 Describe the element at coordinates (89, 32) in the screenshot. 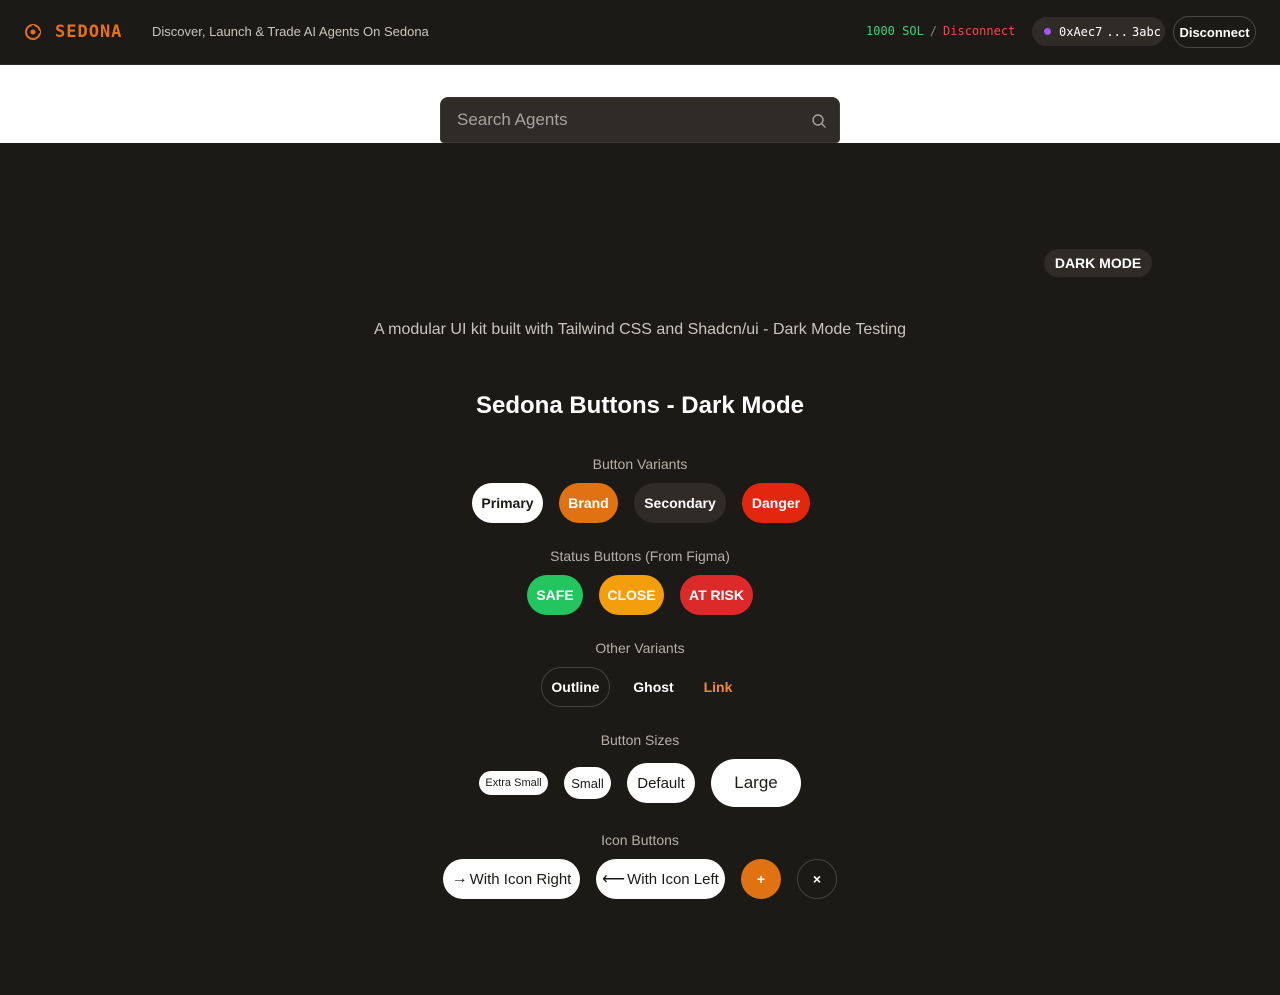

I see `logo-text: SEDONA` at that location.